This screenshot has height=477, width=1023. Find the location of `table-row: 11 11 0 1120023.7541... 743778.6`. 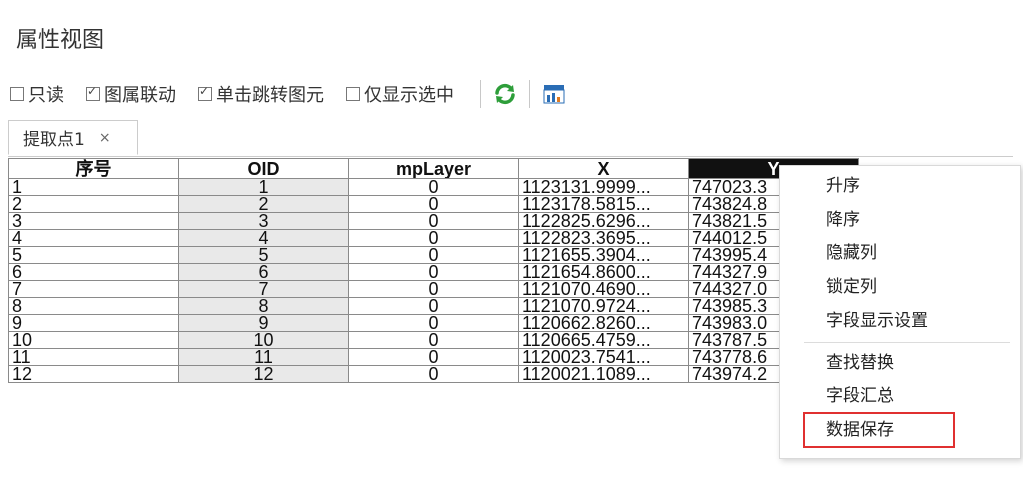

table-row: 11 11 0 1120023.7541... 743778.6 is located at coordinates (433, 357).